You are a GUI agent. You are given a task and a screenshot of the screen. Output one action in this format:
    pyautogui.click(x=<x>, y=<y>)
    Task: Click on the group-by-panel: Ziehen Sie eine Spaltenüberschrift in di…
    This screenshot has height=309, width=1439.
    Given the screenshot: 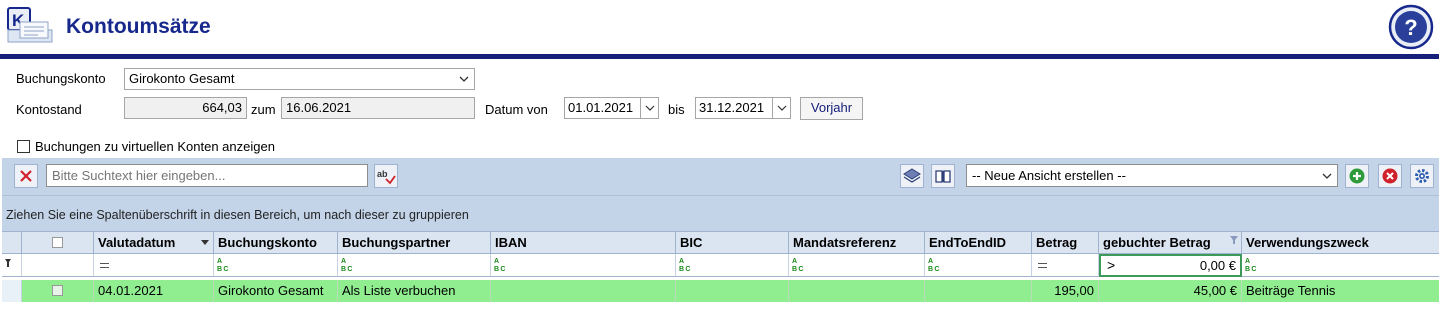 What is the action you would take?
    pyautogui.click(x=720, y=213)
    